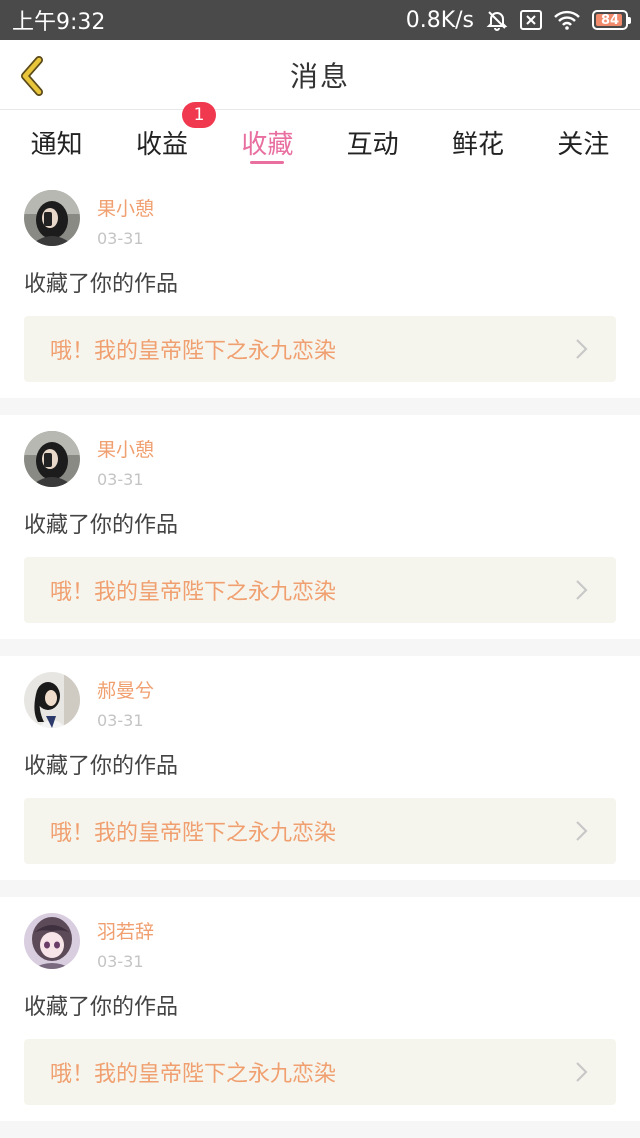  I want to click on battery-icon: 84, so click(611, 20).